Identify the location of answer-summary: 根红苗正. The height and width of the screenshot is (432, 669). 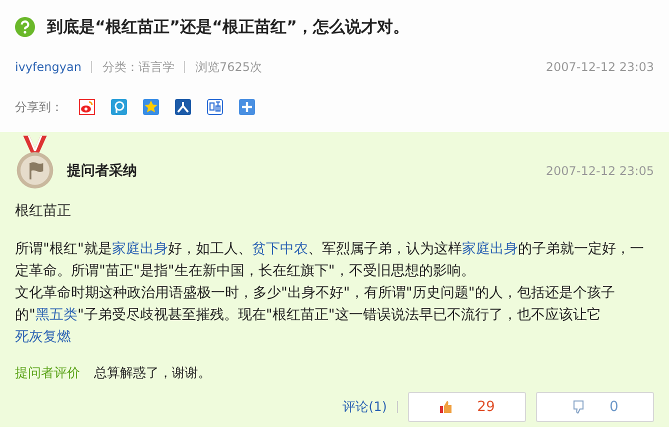
(43, 211).